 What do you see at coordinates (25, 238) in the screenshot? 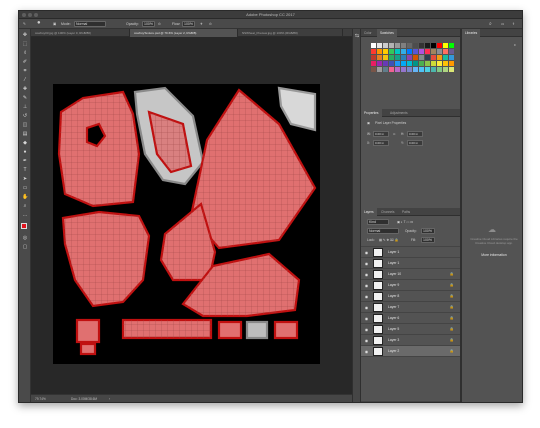
I see `quick-mask-icon: ◎` at bounding box center [25, 238].